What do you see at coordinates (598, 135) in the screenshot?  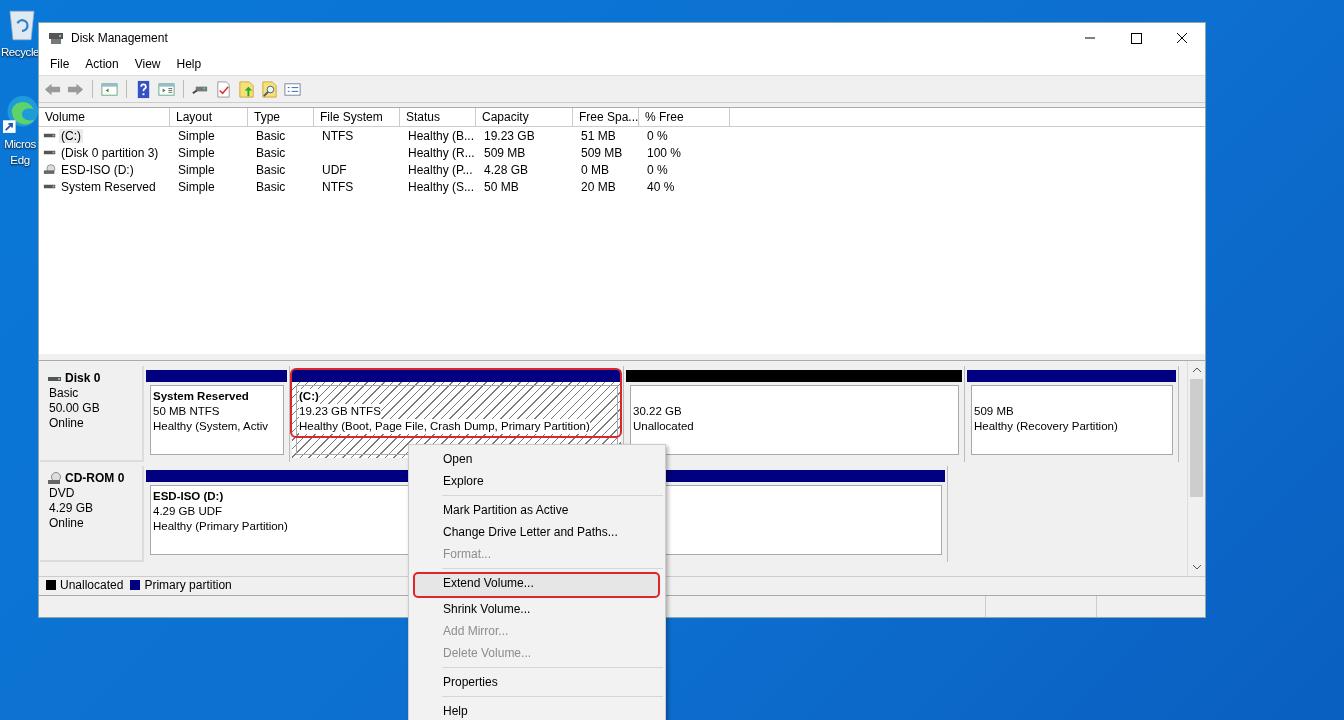 I see `table-cell-text: 51 MB` at bounding box center [598, 135].